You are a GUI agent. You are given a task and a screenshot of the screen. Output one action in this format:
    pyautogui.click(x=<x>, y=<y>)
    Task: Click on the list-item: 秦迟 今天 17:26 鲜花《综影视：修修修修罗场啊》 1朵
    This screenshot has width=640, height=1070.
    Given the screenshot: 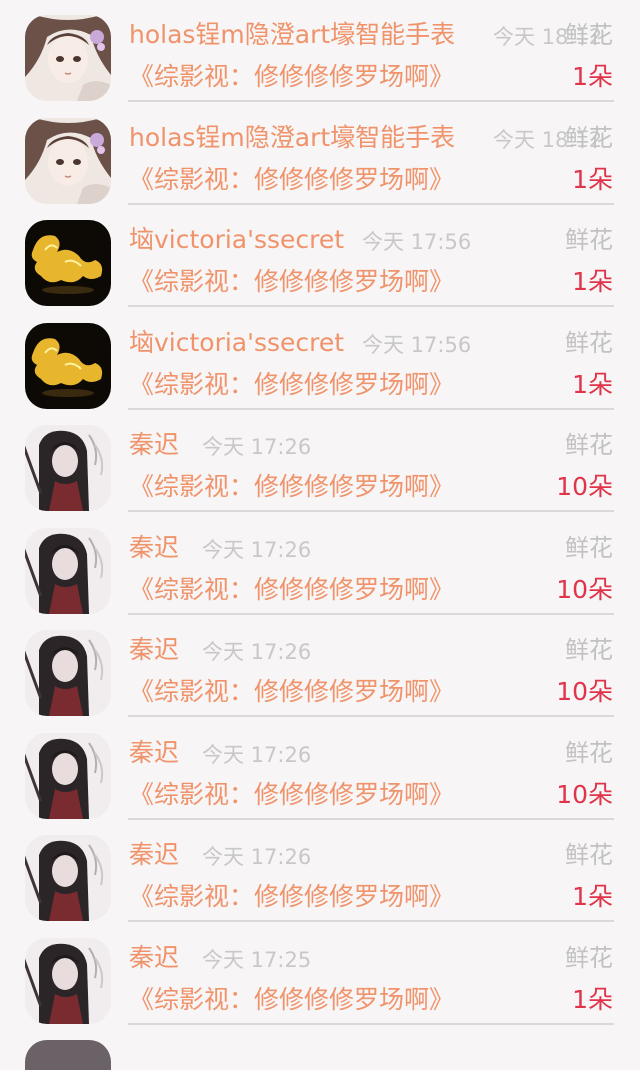 What is the action you would take?
    pyautogui.click(x=320, y=871)
    